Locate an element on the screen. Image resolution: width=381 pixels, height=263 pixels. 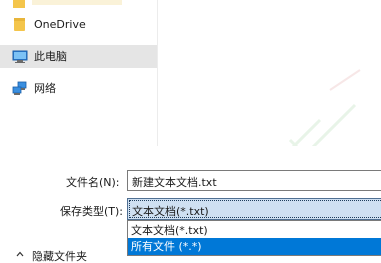
hide-folders-toggle: 隐藏文件夹 is located at coordinates (67, 255).